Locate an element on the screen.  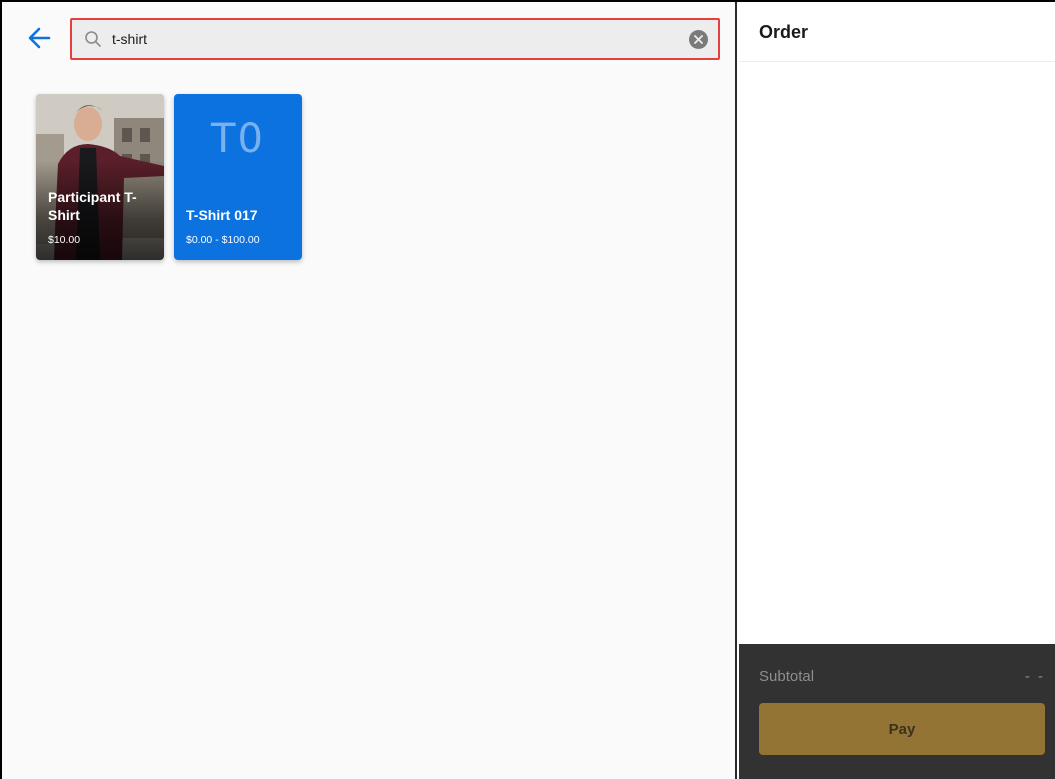
product-price: $10.00 is located at coordinates (64, 240).